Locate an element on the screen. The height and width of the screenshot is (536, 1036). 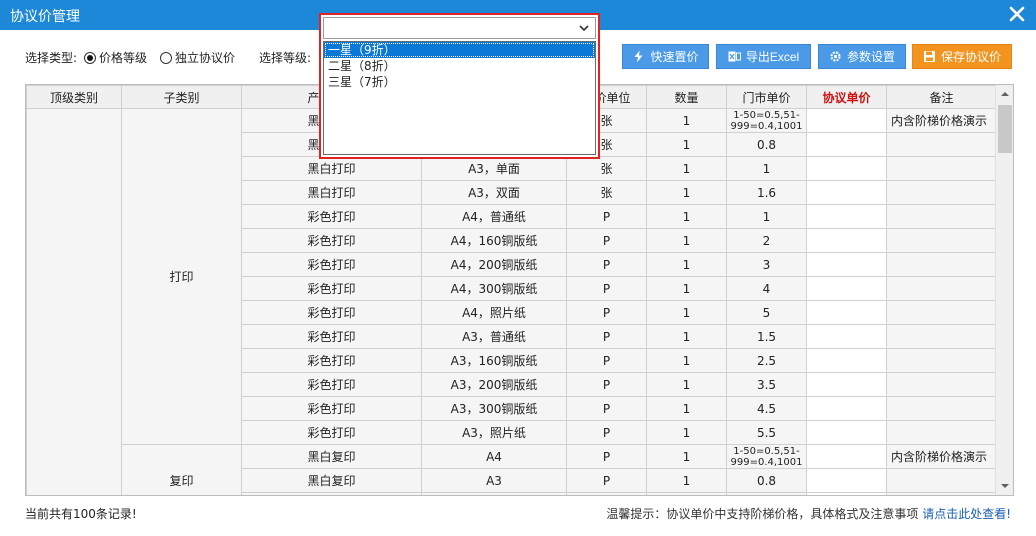
retail-price-cell: 5 is located at coordinates (766, 312).